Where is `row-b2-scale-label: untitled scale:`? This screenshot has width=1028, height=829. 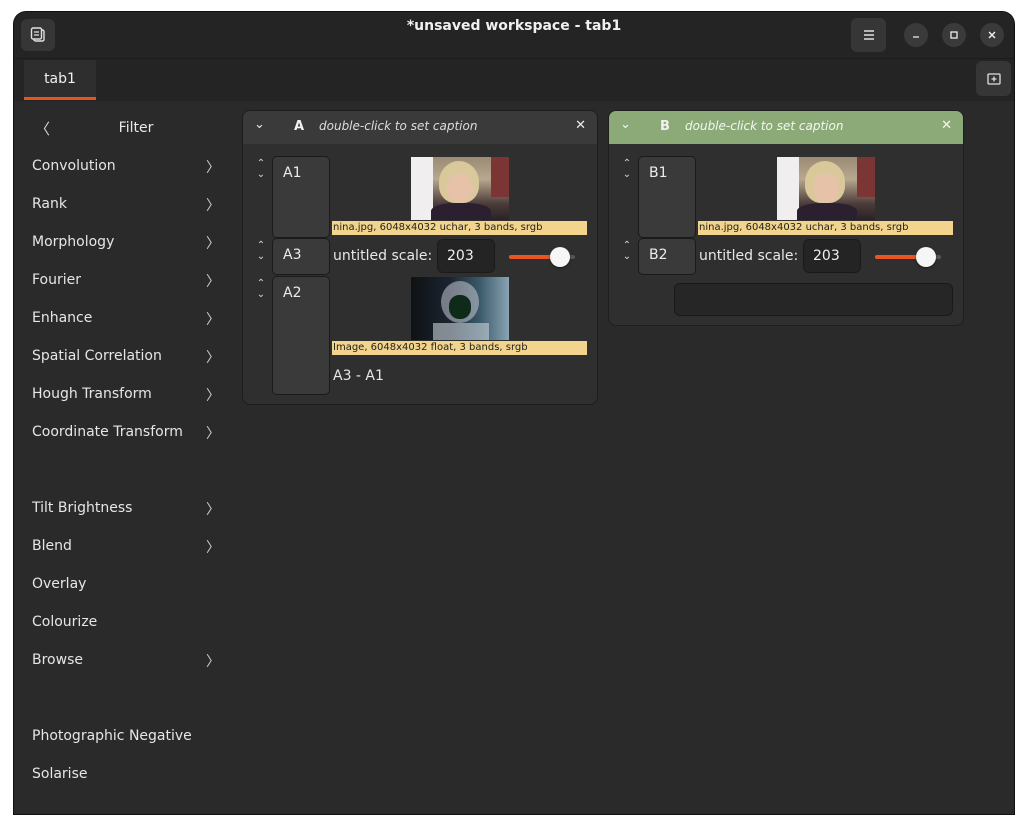 row-b2-scale-label: untitled scale: is located at coordinates (749, 256).